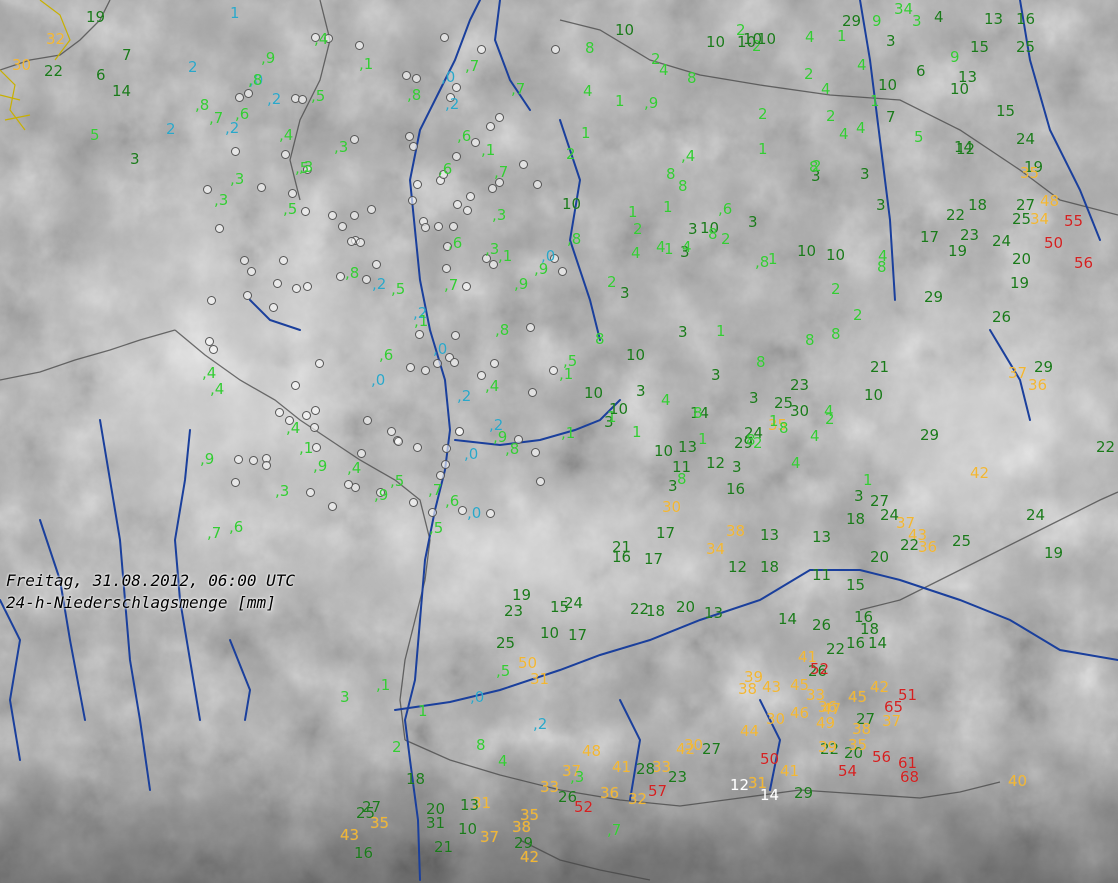 The width and height of the screenshot is (1118, 883). I want to click on station-reading: 36, so click(1038, 385).